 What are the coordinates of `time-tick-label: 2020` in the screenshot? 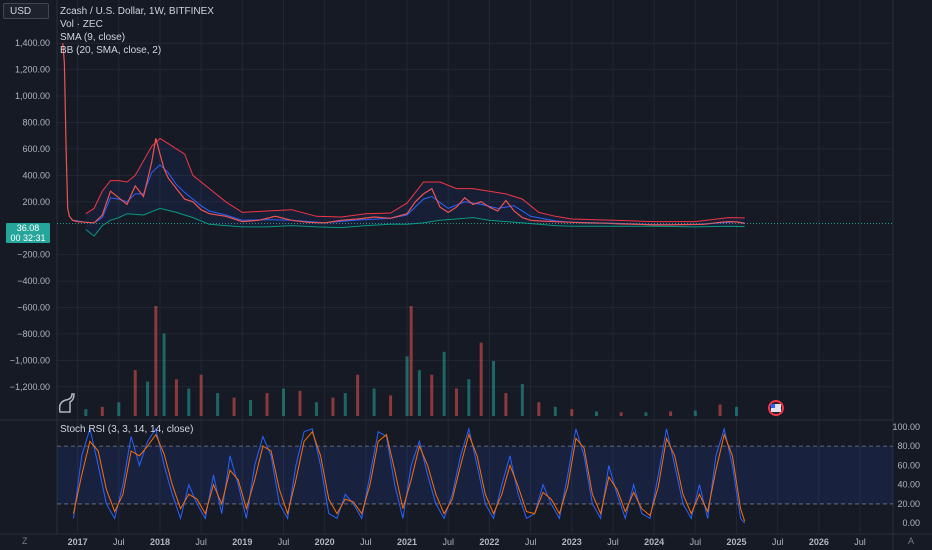 It's located at (325, 542).